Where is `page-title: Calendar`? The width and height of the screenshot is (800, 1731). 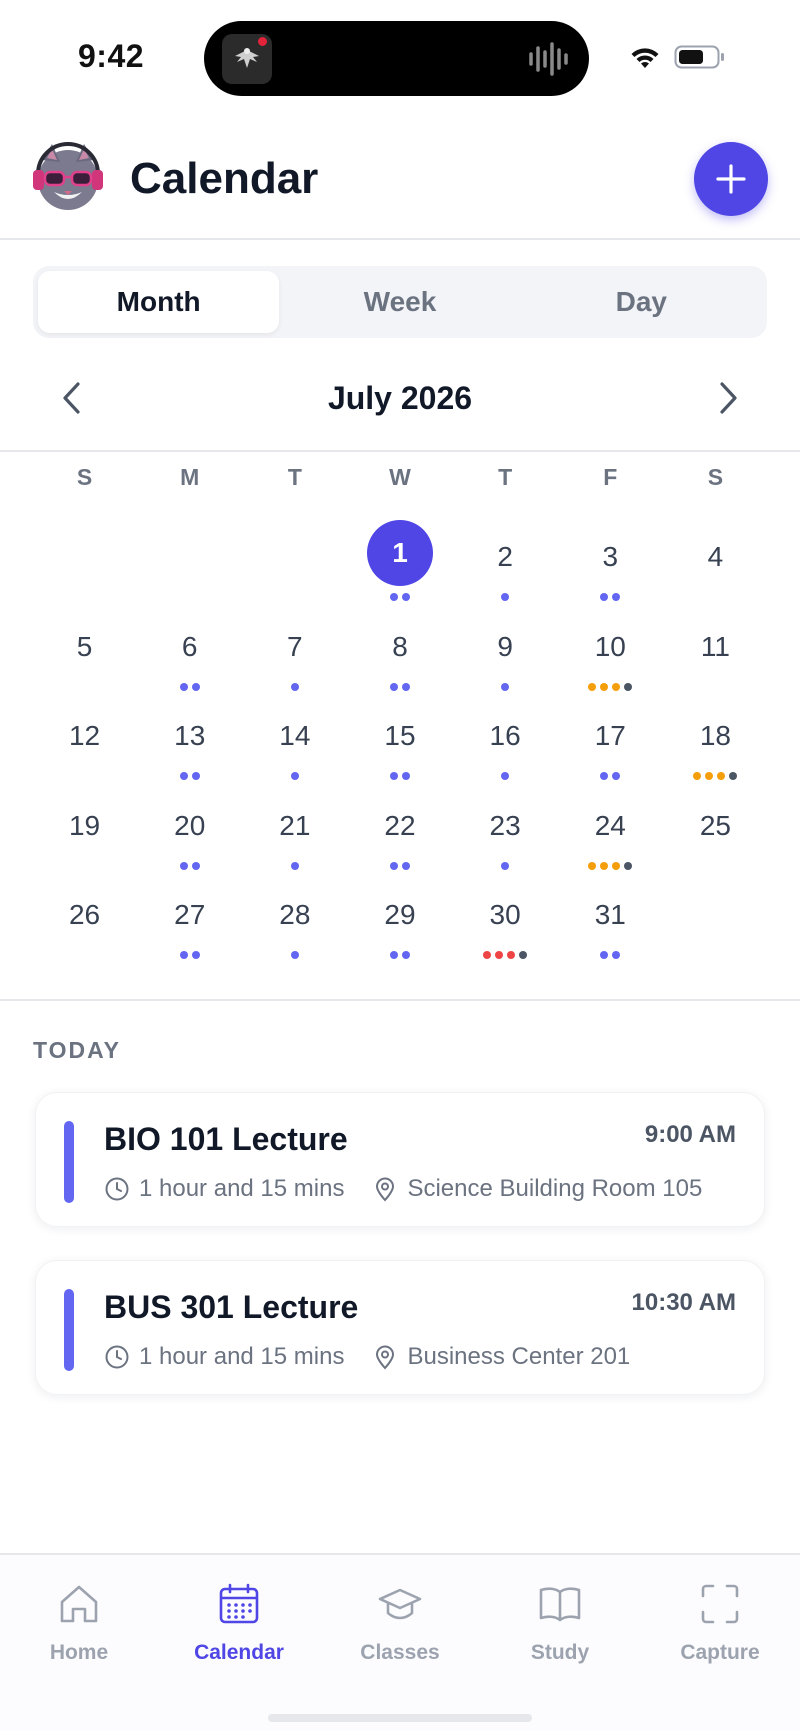 page-title: Calendar is located at coordinates (224, 178).